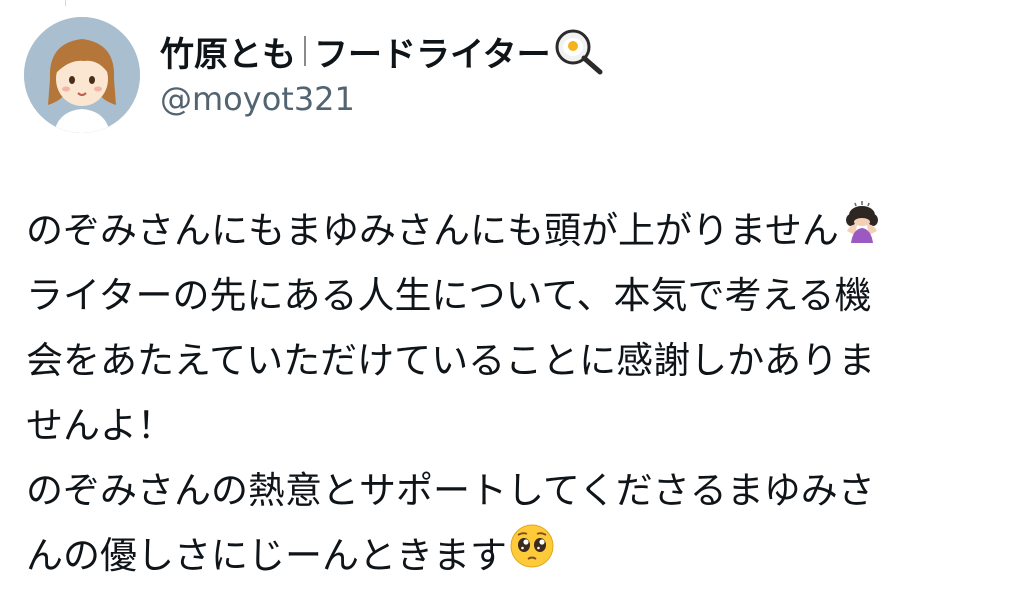 The image size is (1024, 609). Describe the element at coordinates (579, 51) in the screenshot. I see `frying-pan-egg-icon` at that location.